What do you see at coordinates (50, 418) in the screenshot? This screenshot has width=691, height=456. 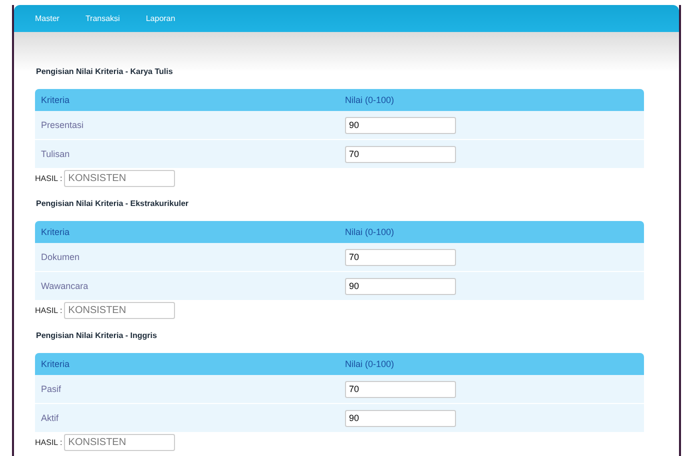 I see `criteria-label: Aktif` at bounding box center [50, 418].